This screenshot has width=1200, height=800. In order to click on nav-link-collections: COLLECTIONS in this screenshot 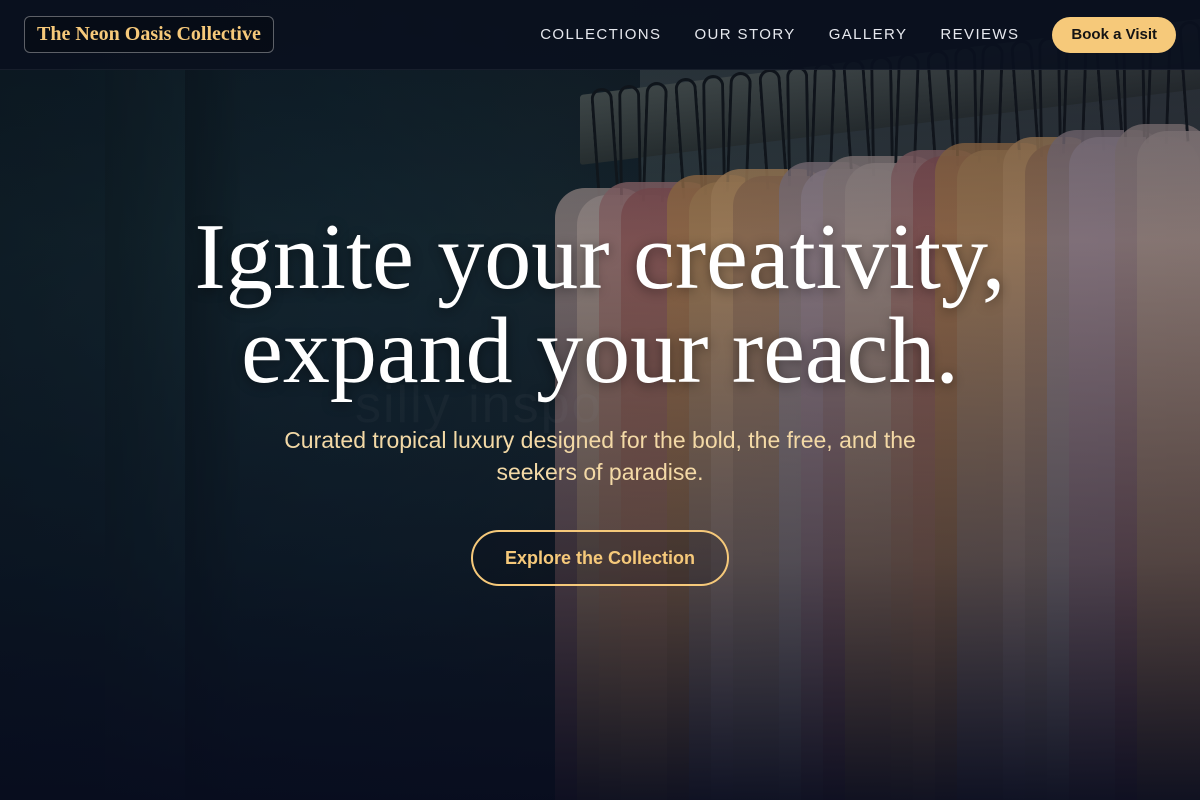, I will do `click(600, 34)`.